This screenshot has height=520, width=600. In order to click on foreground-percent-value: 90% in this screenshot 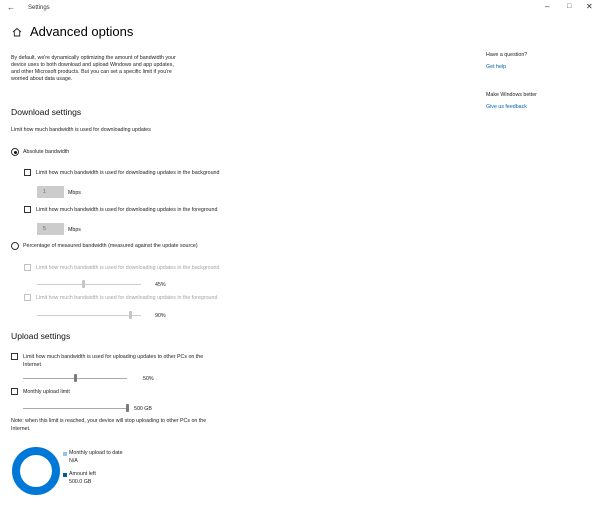, I will do `click(160, 316)`.